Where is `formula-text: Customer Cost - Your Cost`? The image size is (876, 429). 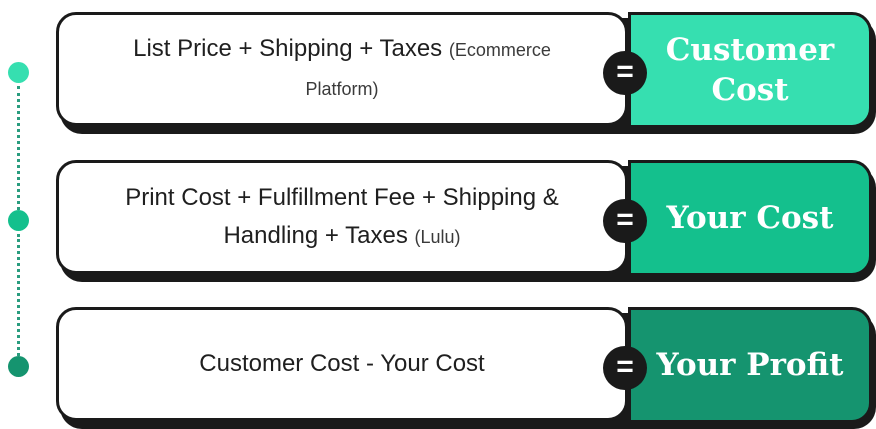
formula-text: Customer Cost - Your Cost is located at coordinates (342, 363).